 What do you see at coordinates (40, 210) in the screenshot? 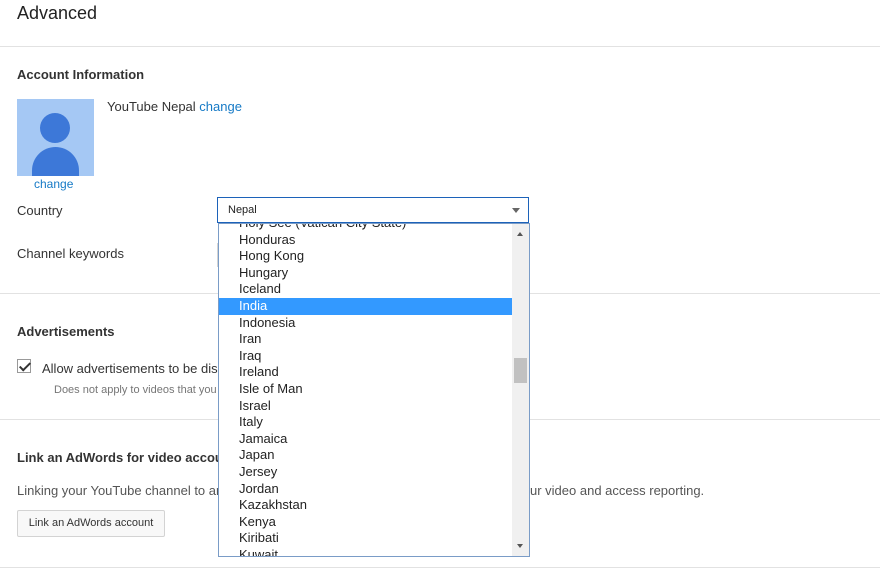
I see `country-label: Country` at bounding box center [40, 210].